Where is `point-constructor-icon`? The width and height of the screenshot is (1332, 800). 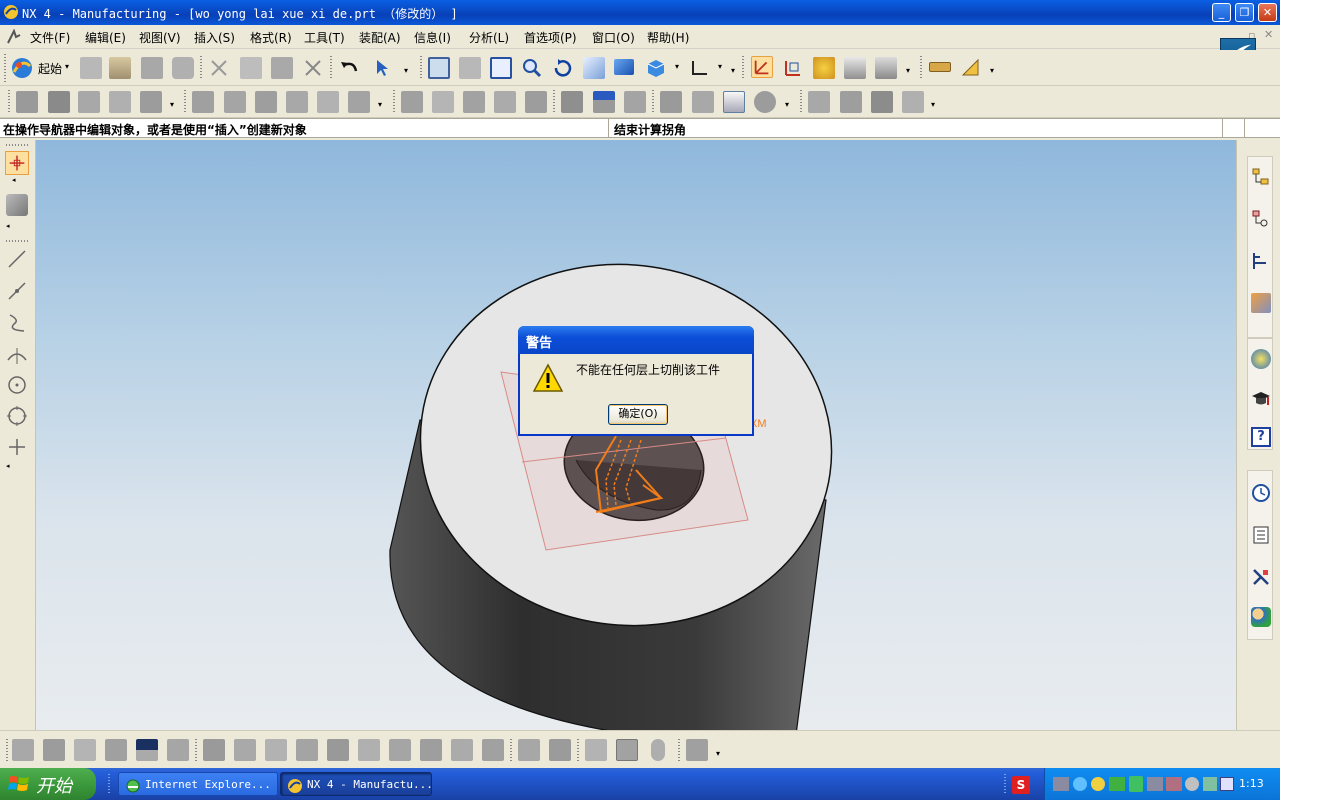 point-constructor-icon is located at coordinates (17, 205).